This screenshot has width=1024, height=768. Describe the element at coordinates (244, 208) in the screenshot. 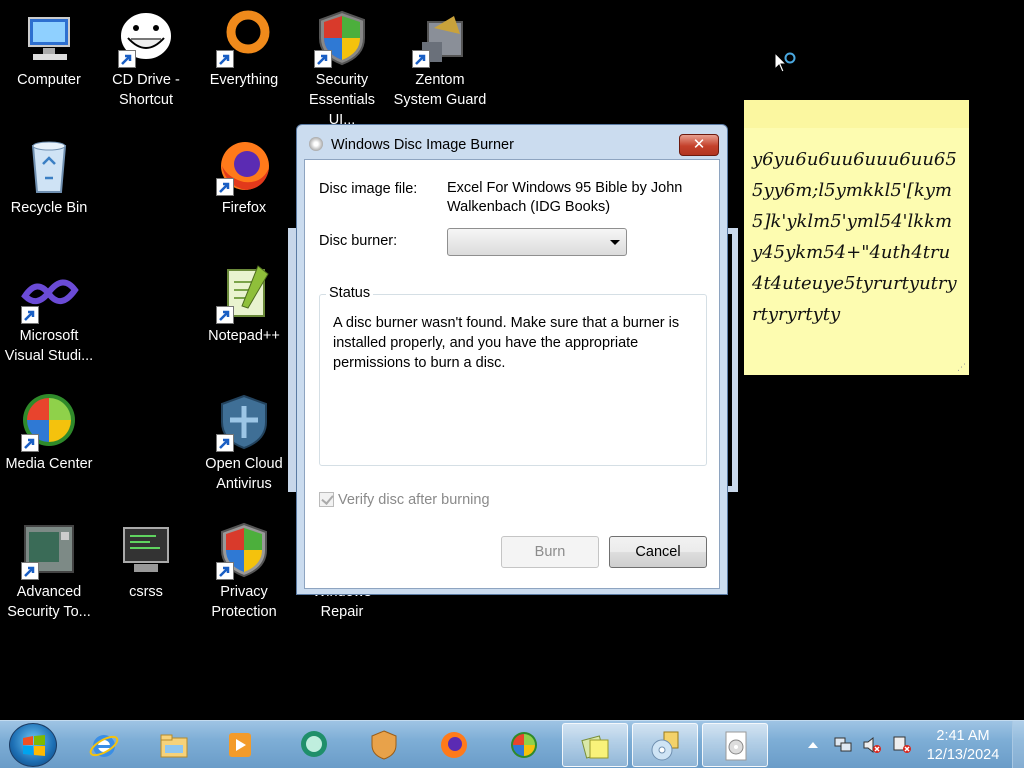

I see `desktop-icon-label: Firefox` at that location.